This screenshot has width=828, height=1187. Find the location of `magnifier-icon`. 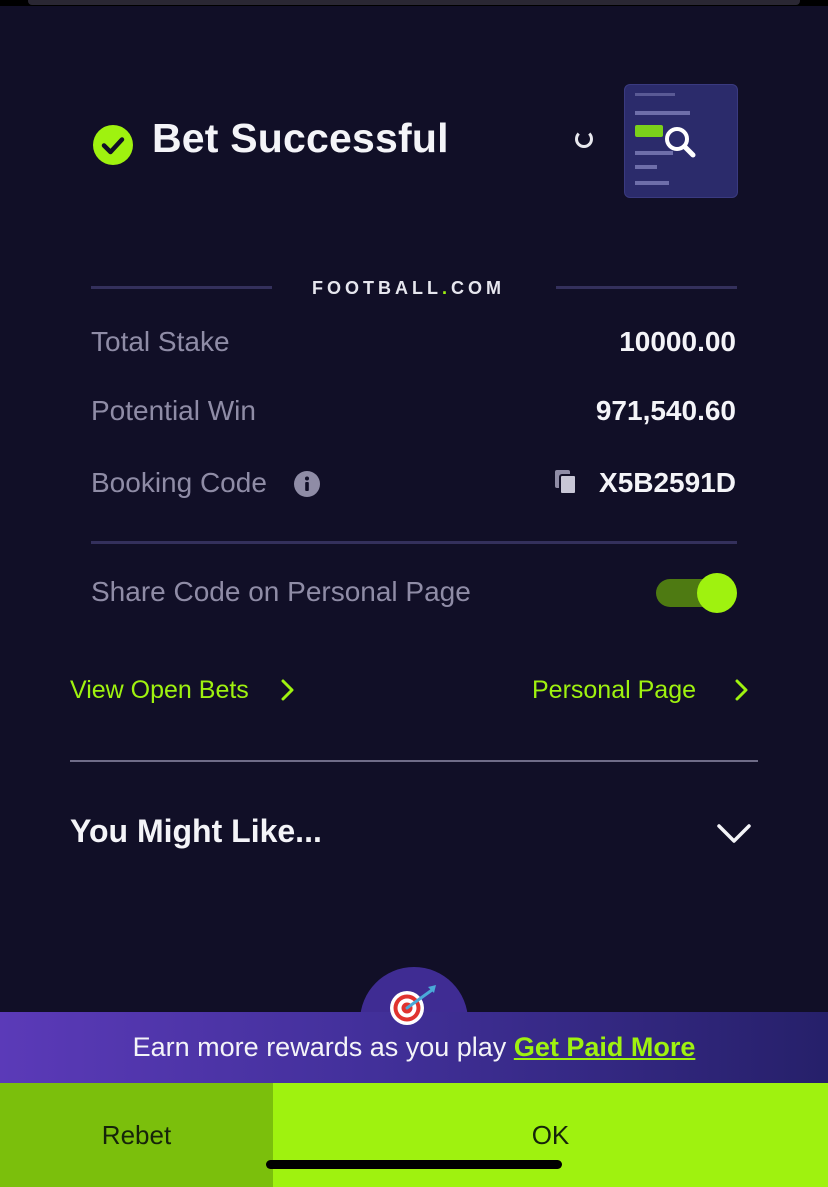

magnifier-icon is located at coordinates (680, 142).